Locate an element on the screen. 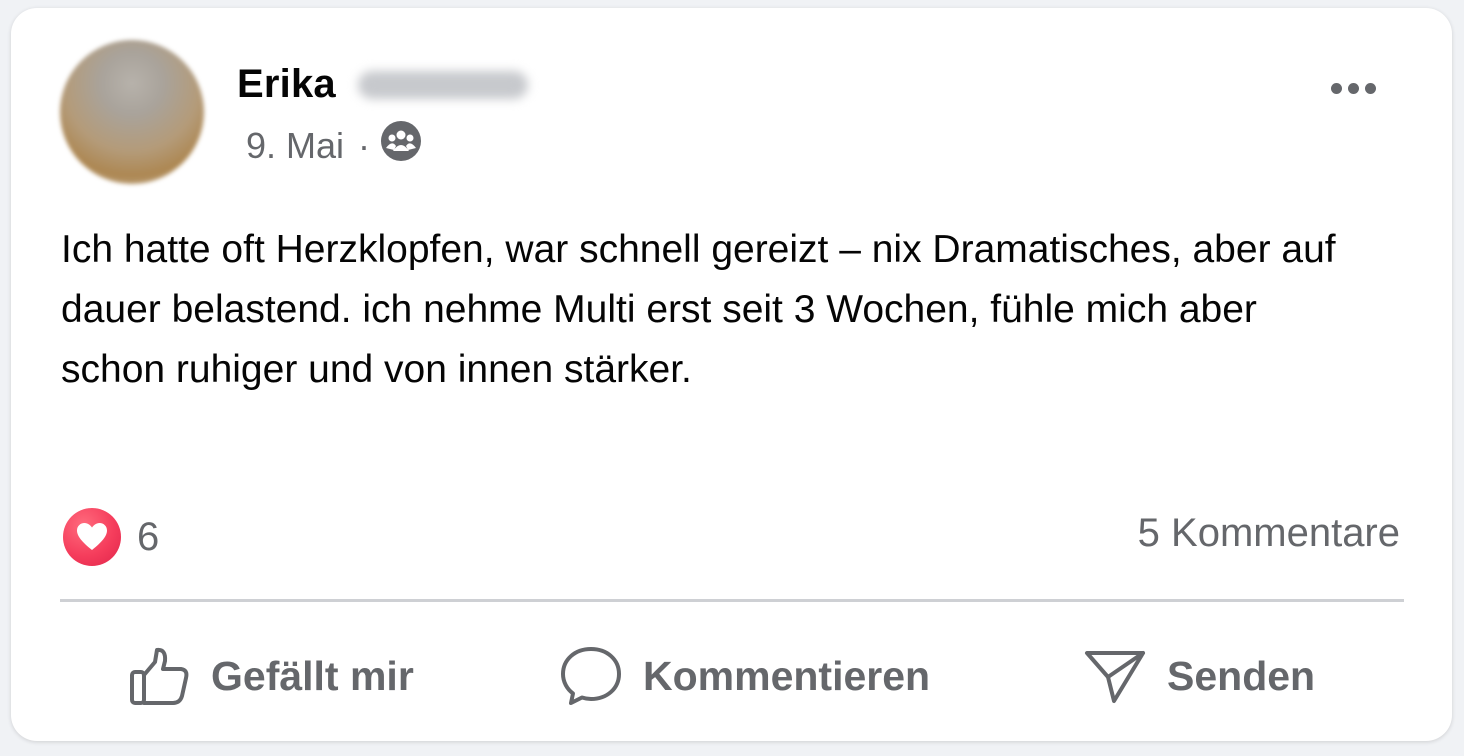 The height and width of the screenshot is (756, 1464). send-button: Senden is located at coordinates (1199, 676).